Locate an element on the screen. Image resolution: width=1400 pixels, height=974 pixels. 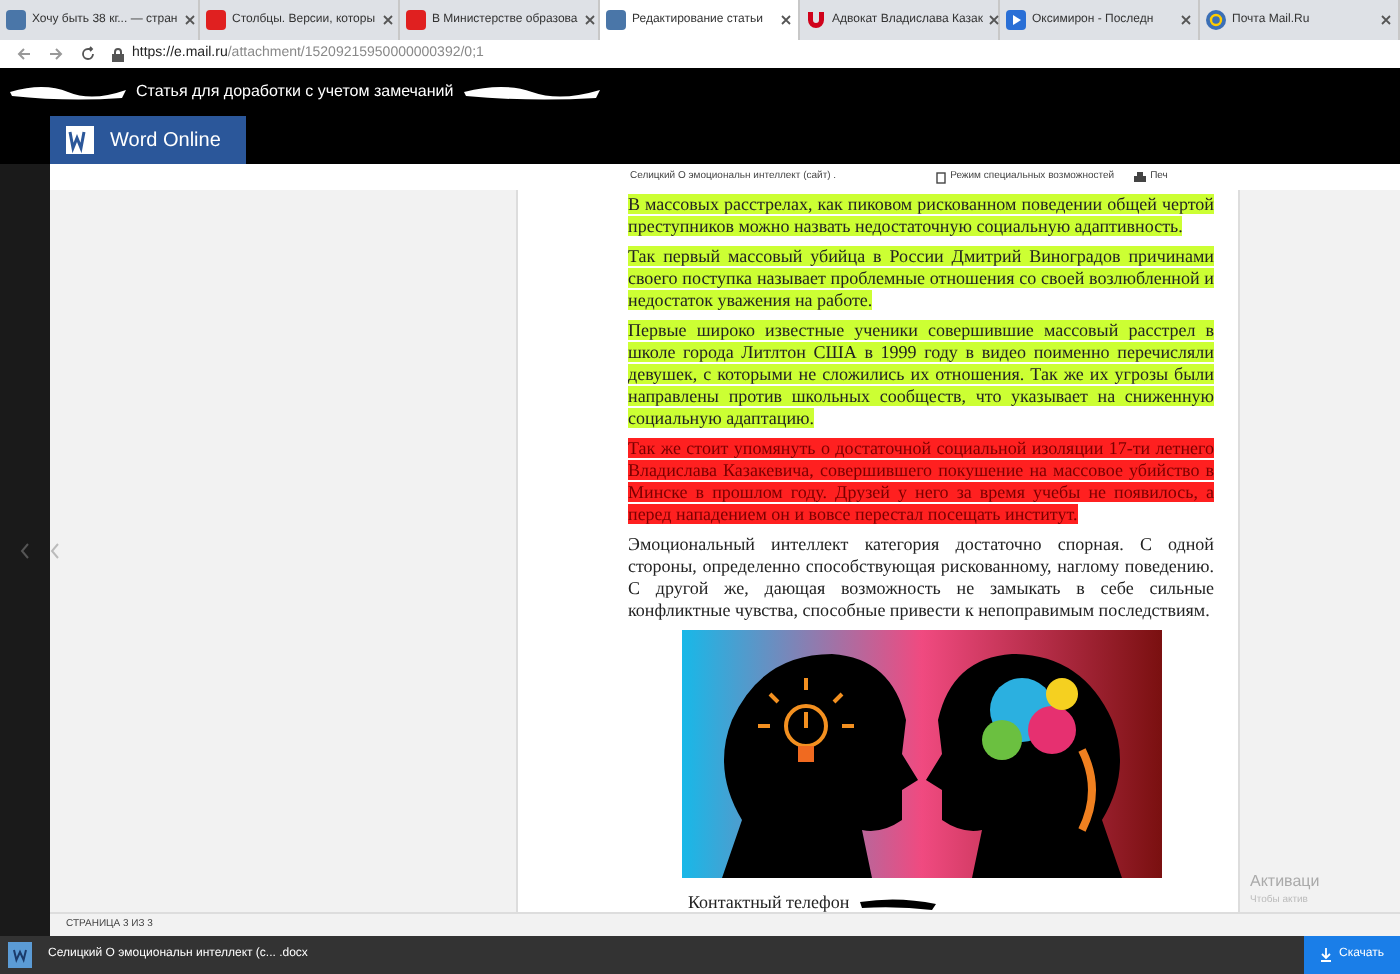
app-name: Word Online is located at coordinates (165, 141).